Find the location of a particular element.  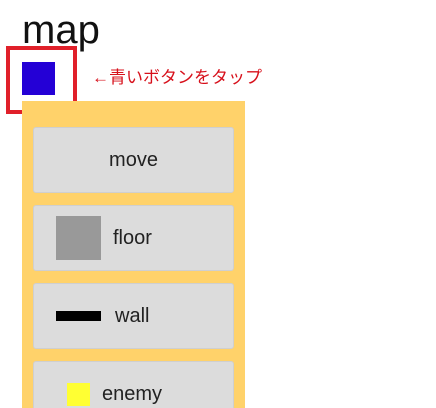

floor-label: floor is located at coordinates (132, 237).